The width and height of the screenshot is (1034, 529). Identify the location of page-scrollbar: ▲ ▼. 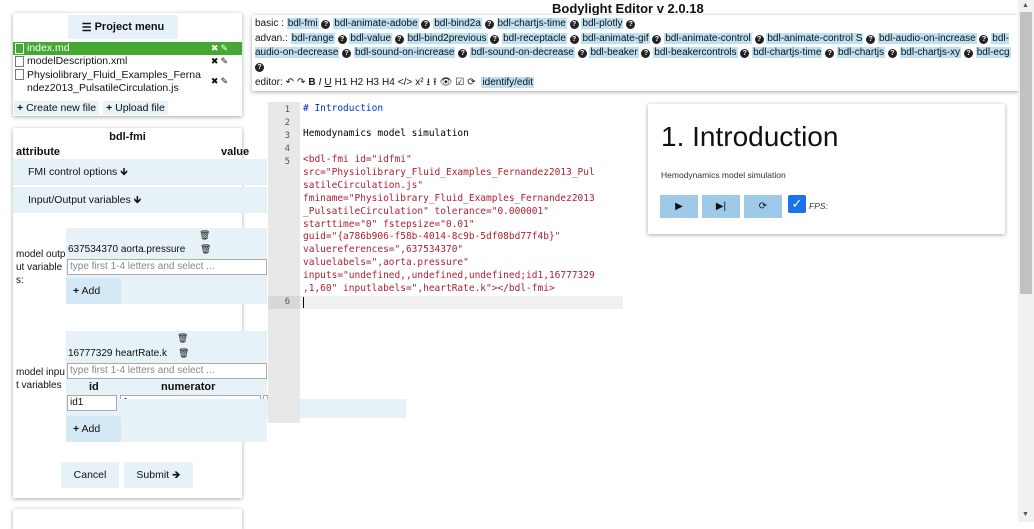
(1026, 261).